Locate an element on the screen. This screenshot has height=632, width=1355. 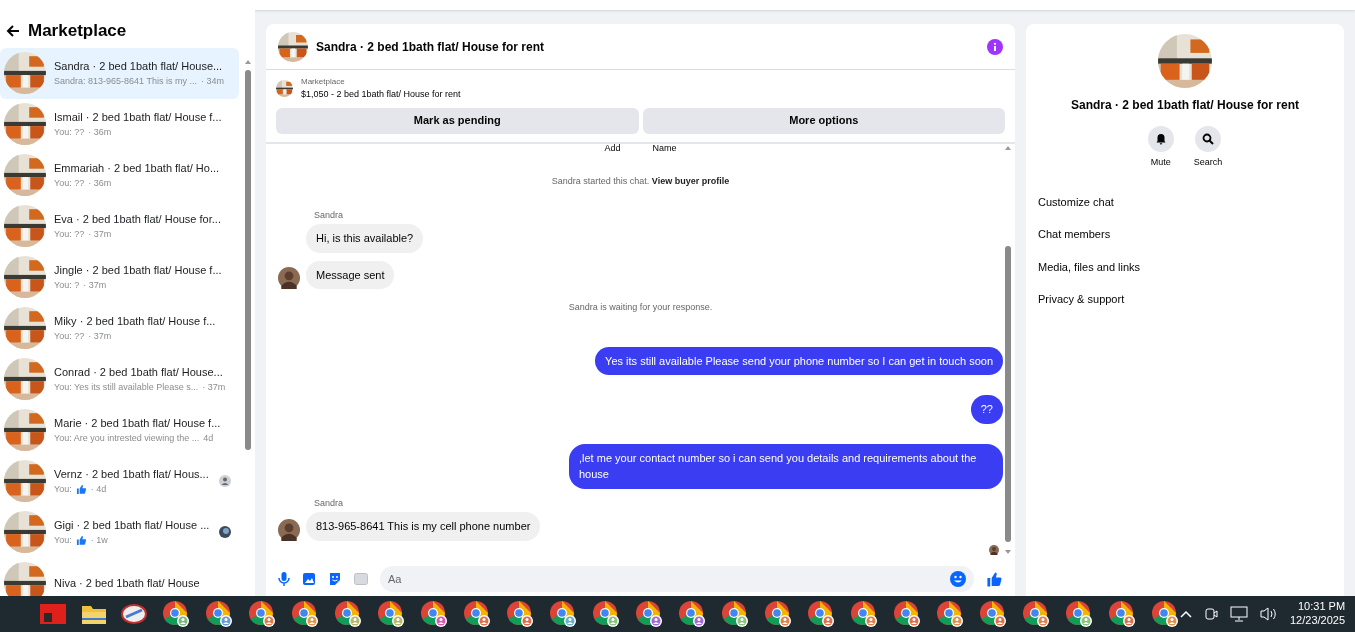
emoji-icon is located at coordinates (958, 579).